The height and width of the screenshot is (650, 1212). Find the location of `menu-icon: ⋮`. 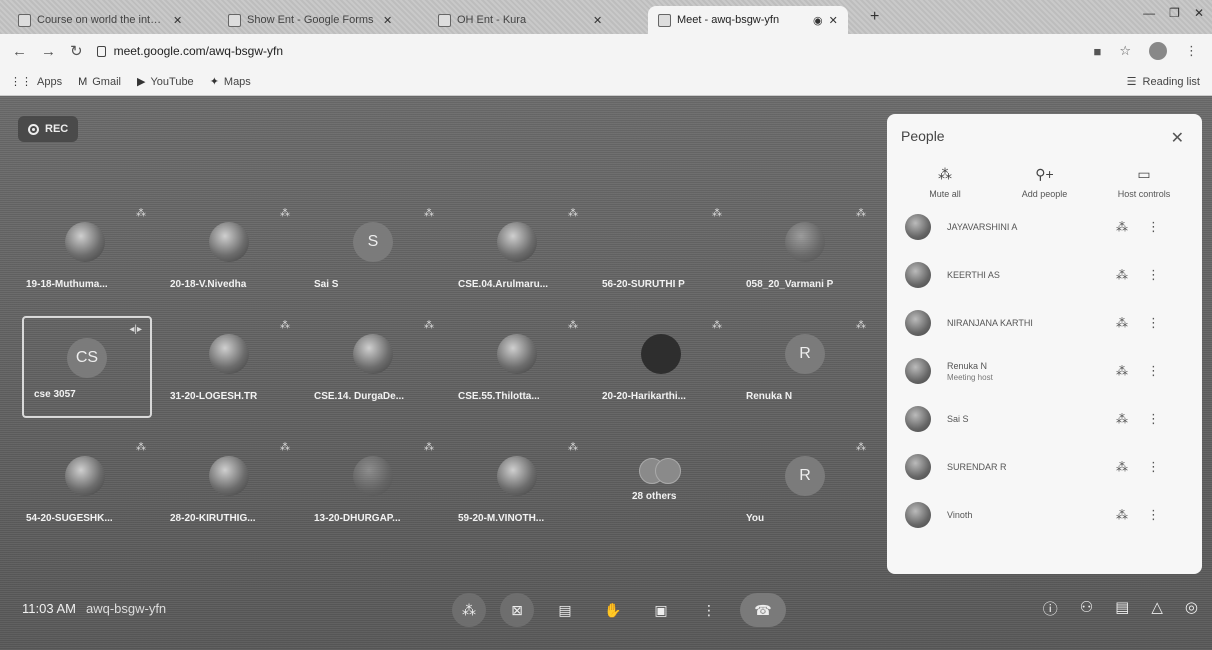

menu-icon: ⋮ is located at coordinates (1191, 51).